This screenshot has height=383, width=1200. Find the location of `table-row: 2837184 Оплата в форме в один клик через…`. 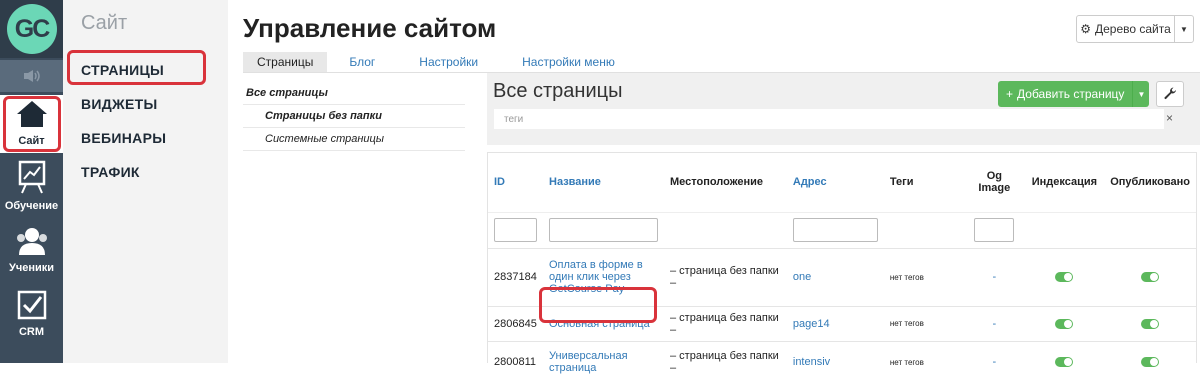

table-row: 2837184 Оплата в форме в один клик через… is located at coordinates (842, 276).